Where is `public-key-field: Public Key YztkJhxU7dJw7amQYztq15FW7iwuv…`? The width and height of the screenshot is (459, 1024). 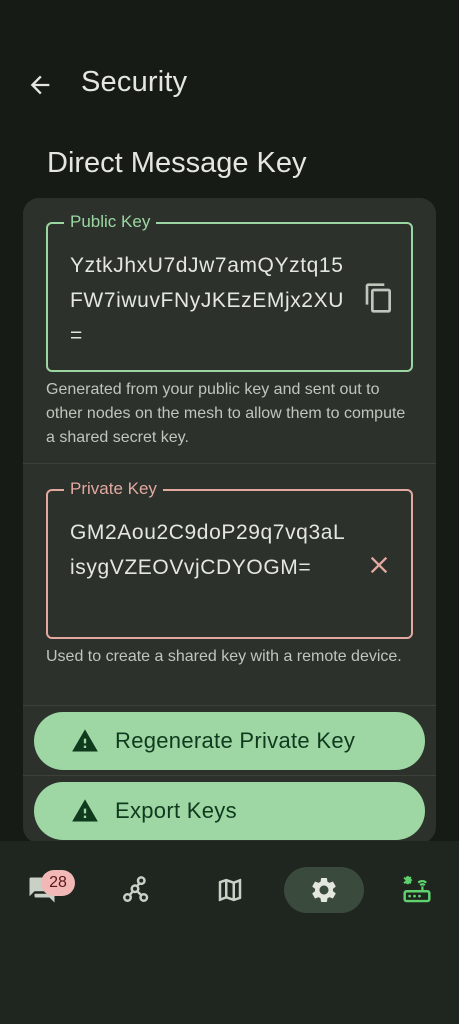
public-key-field: Public Key YztkJhxU7dJw7amQYztq15FW7iwuv… is located at coordinates (229, 291).